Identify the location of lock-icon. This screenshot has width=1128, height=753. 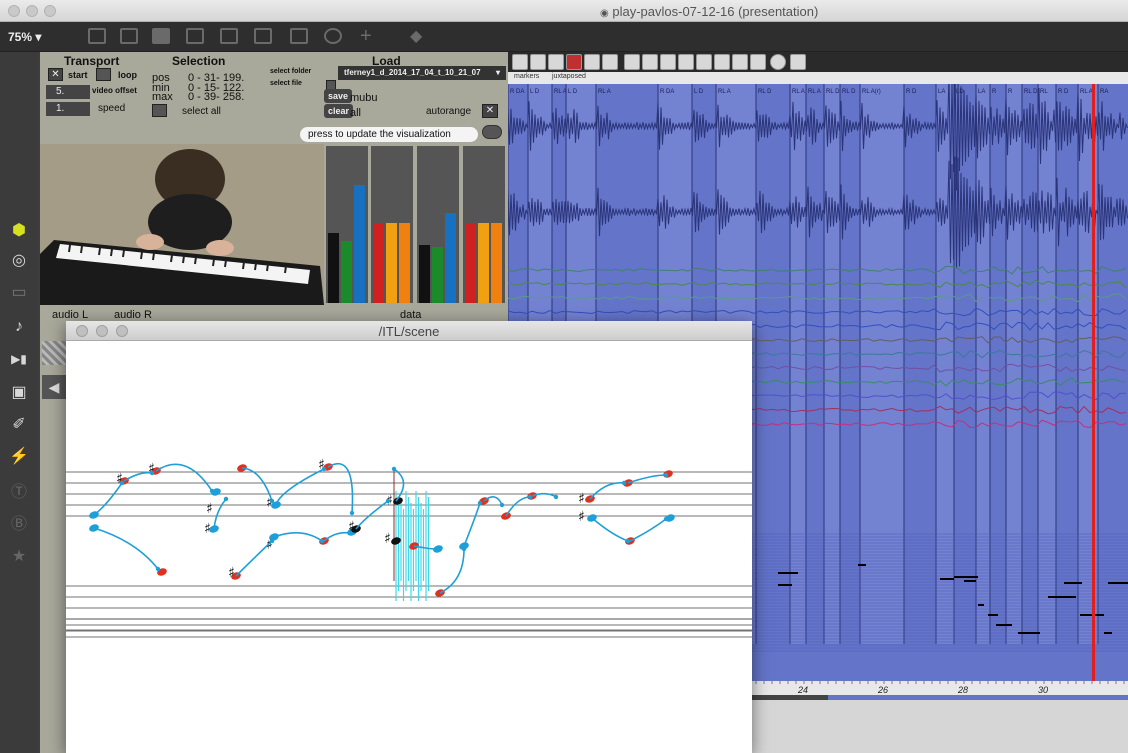
(97, 36).